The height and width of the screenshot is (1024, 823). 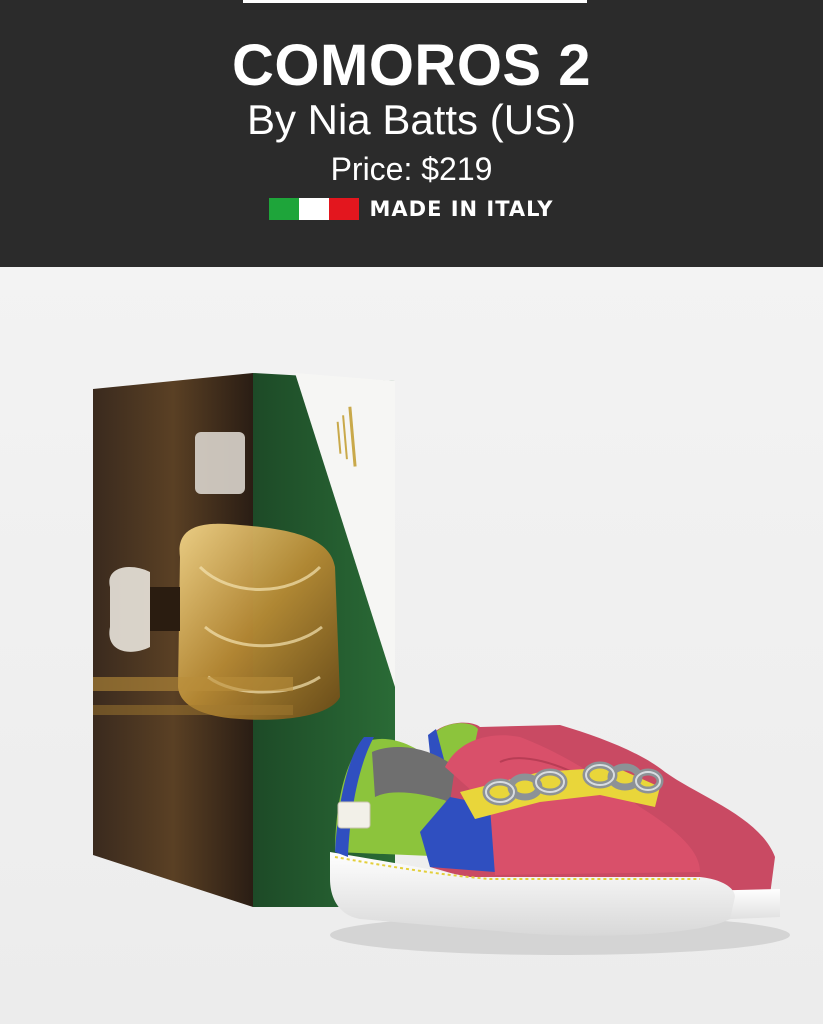 I want to click on product-title: COMOROS 2, so click(x=411, y=65).